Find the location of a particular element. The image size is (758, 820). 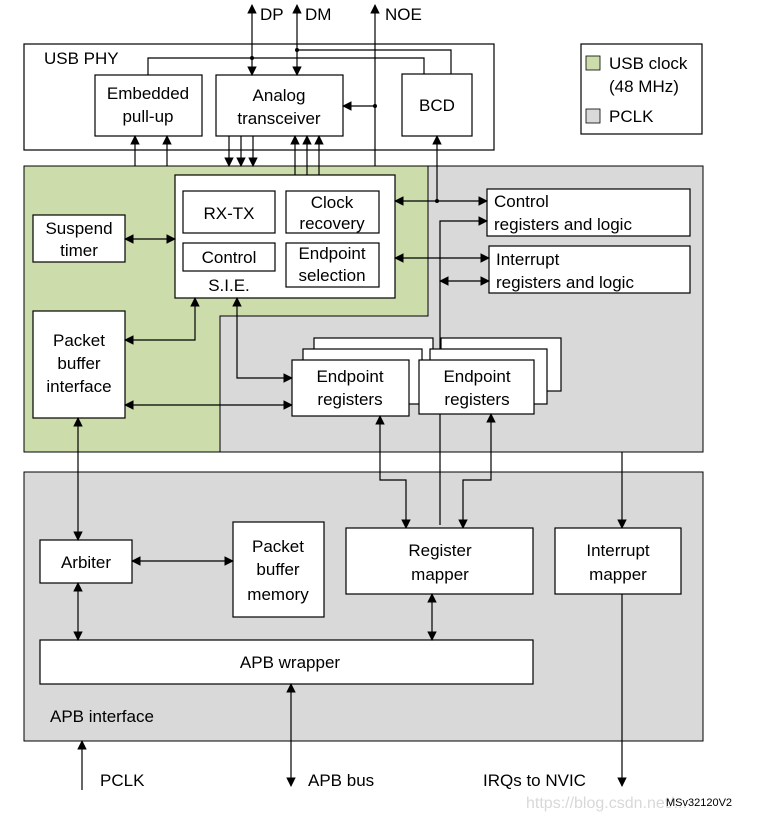

interrupt-registers-label: Interrupt is located at coordinates (528, 259).